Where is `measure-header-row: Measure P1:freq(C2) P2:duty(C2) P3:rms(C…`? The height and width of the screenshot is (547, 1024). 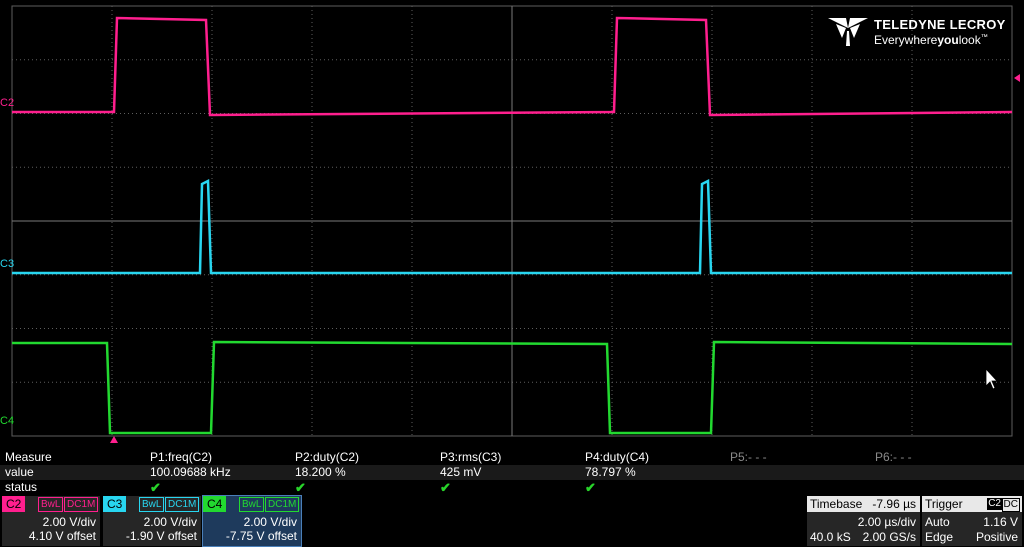 measure-header-row: Measure P1:freq(C2) P2:duty(C2) P3:rms(C… is located at coordinates (512, 457).